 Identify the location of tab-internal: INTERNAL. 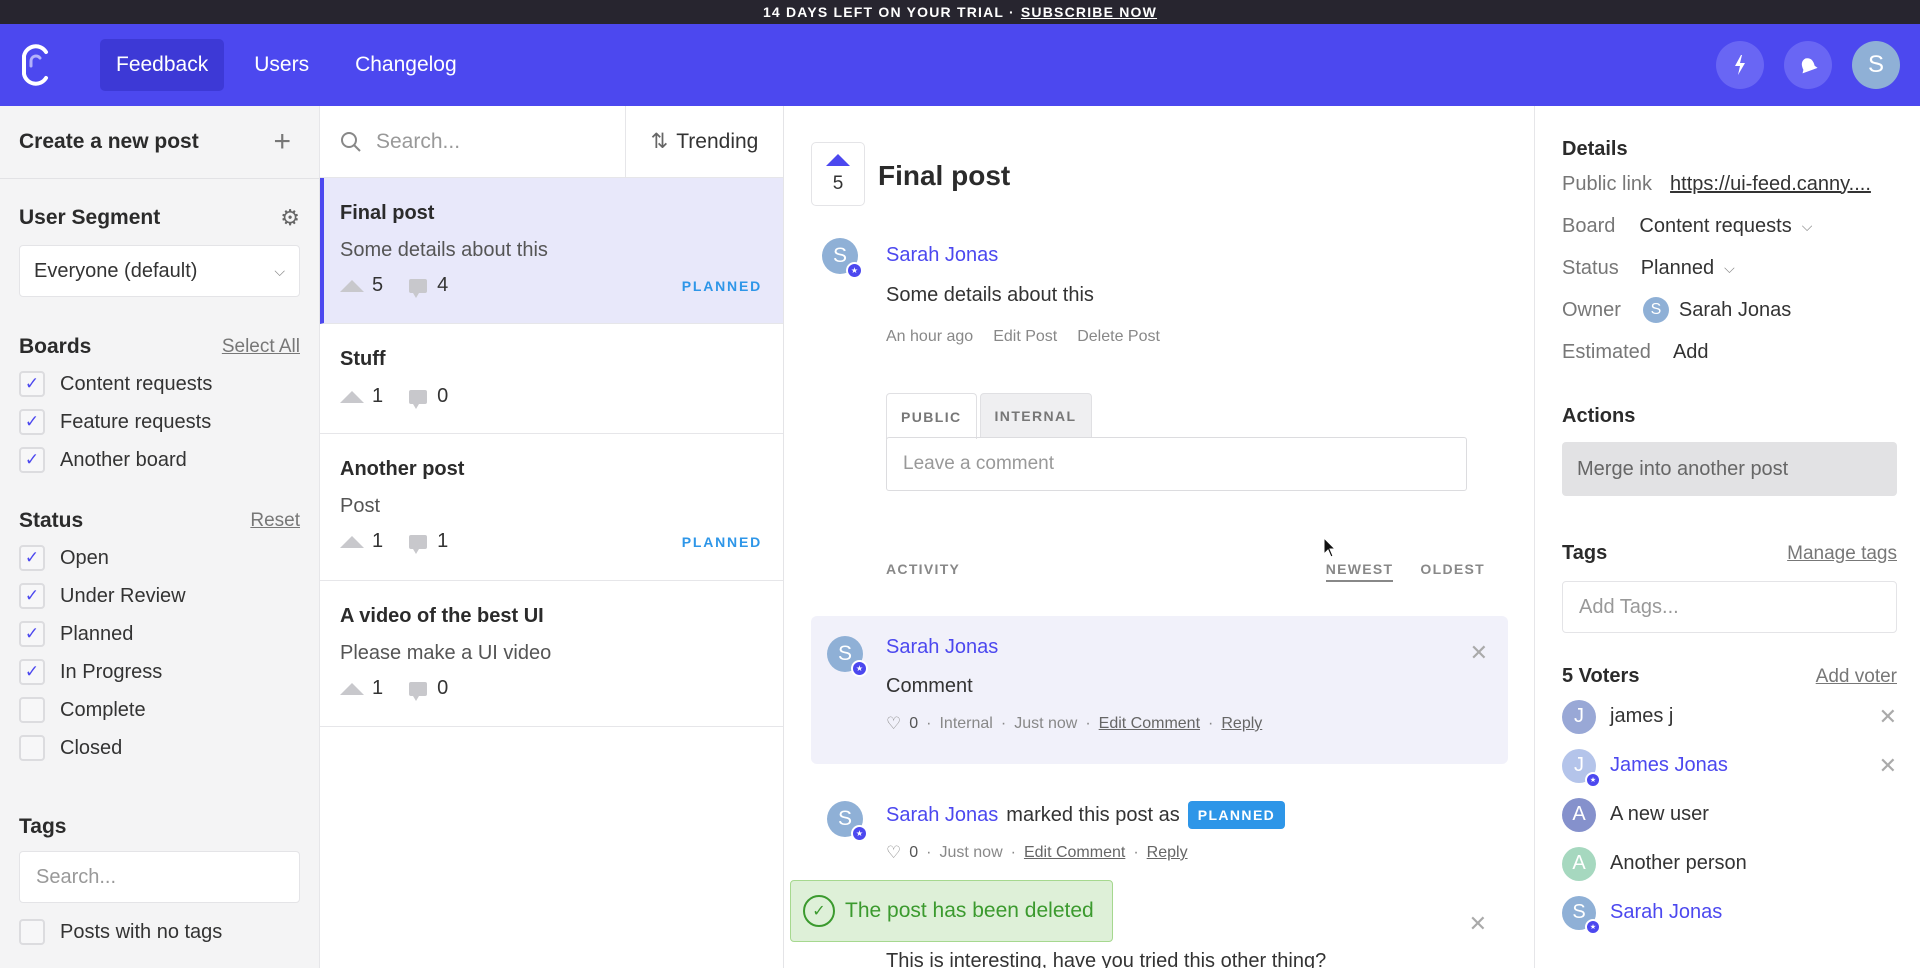
(1035, 415).